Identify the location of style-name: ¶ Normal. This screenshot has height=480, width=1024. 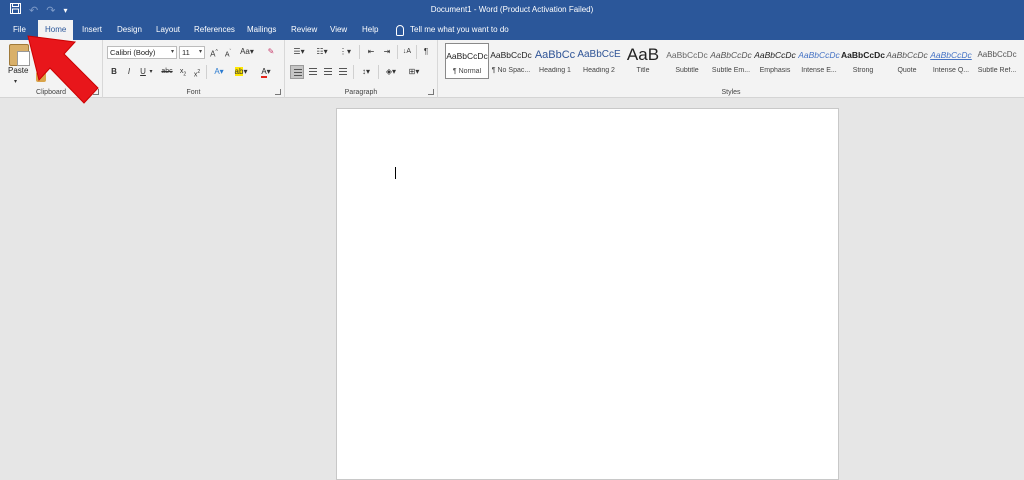
(467, 71).